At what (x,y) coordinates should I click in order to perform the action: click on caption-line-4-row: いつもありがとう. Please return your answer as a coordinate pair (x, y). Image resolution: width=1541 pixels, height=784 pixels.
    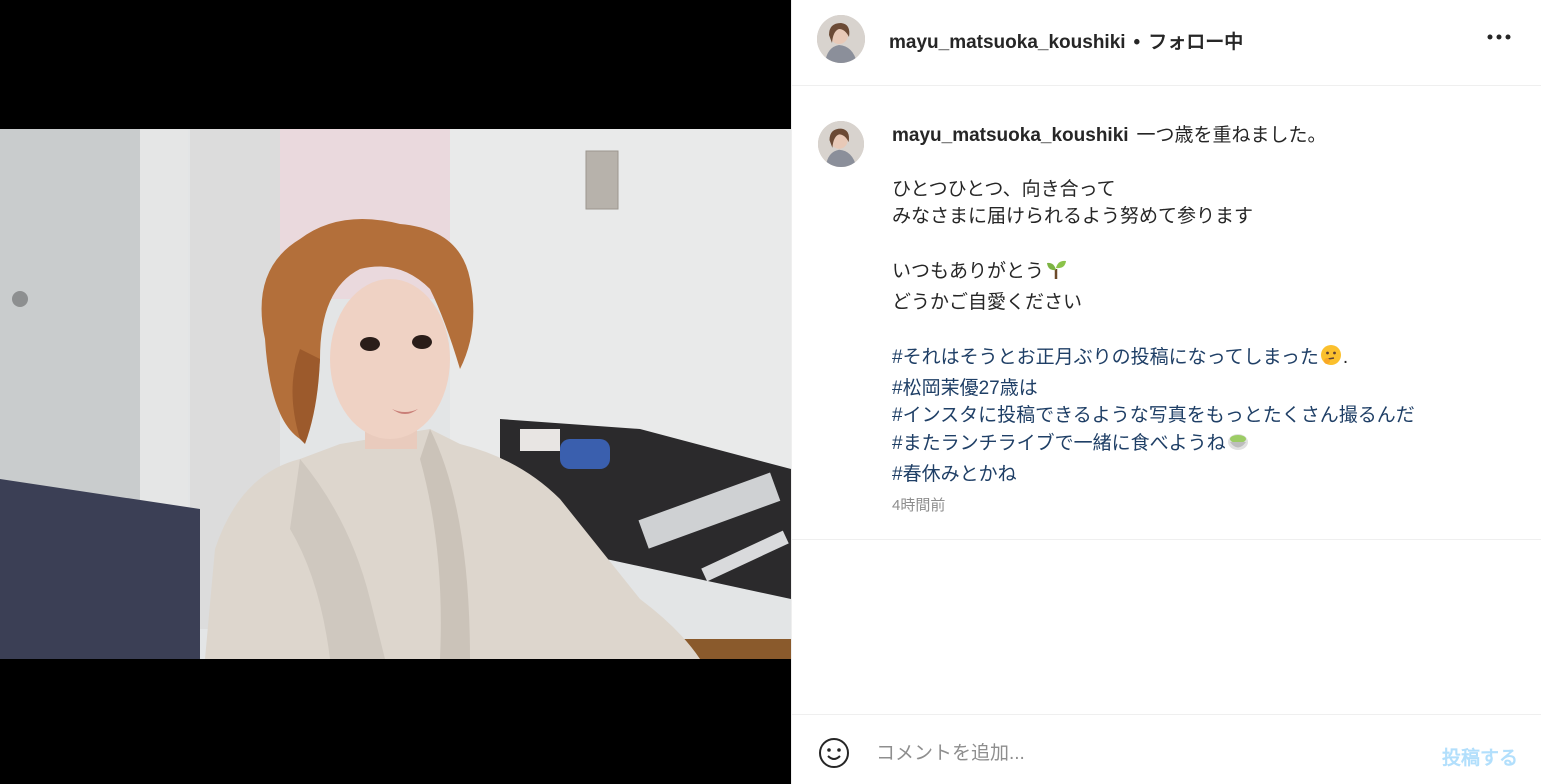
    Looking at the image, I should click on (1202, 273).